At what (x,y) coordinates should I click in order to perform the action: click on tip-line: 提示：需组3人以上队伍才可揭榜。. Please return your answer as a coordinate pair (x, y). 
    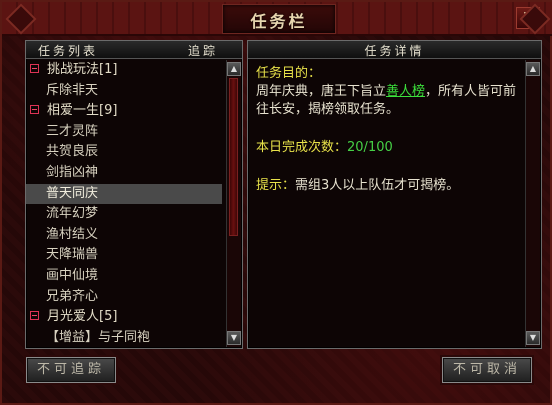
    Looking at the image, I should click on (388, 186).